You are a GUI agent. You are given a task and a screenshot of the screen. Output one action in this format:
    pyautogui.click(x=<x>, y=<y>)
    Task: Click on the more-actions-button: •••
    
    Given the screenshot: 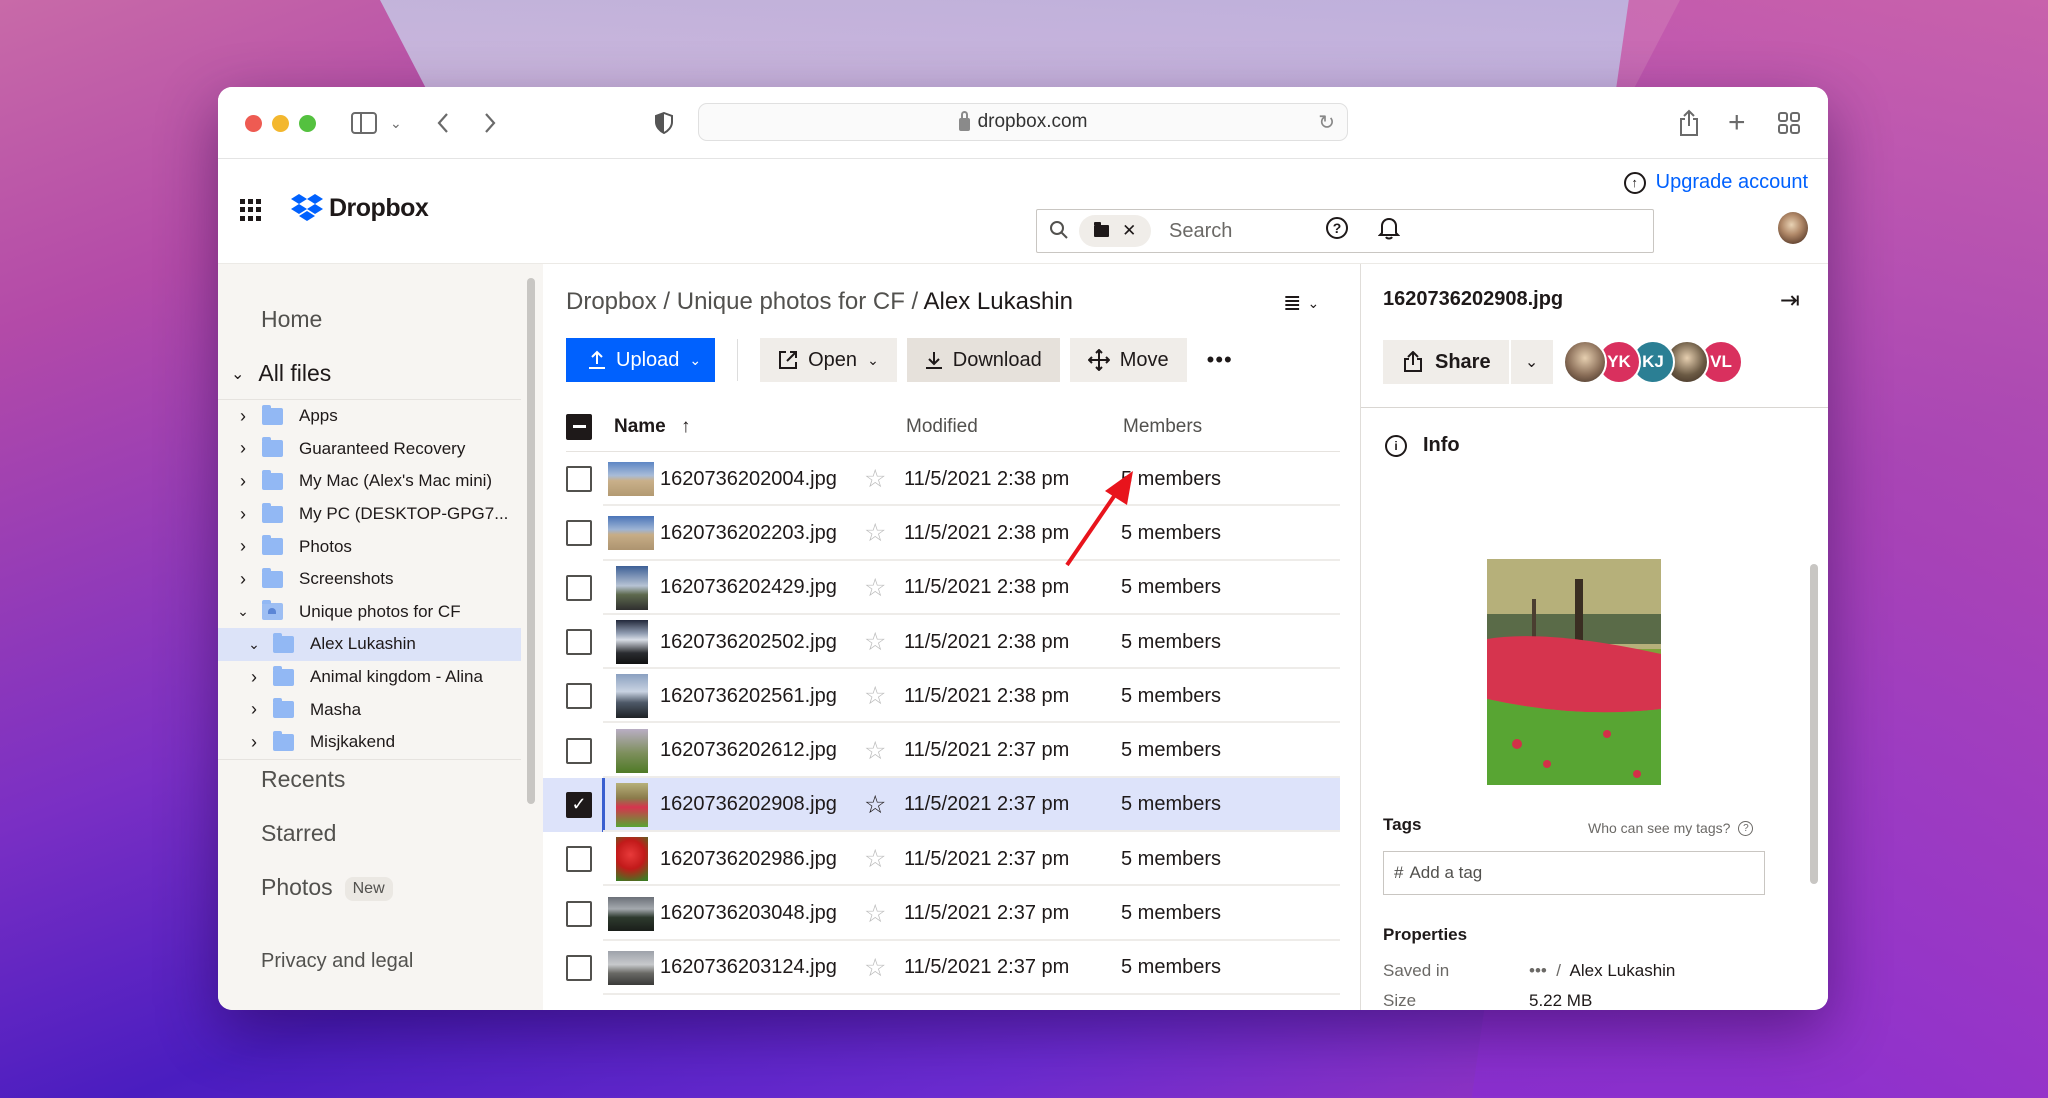 What is the action you would take?
    pyautogui.click(x=1220, y=360)
    